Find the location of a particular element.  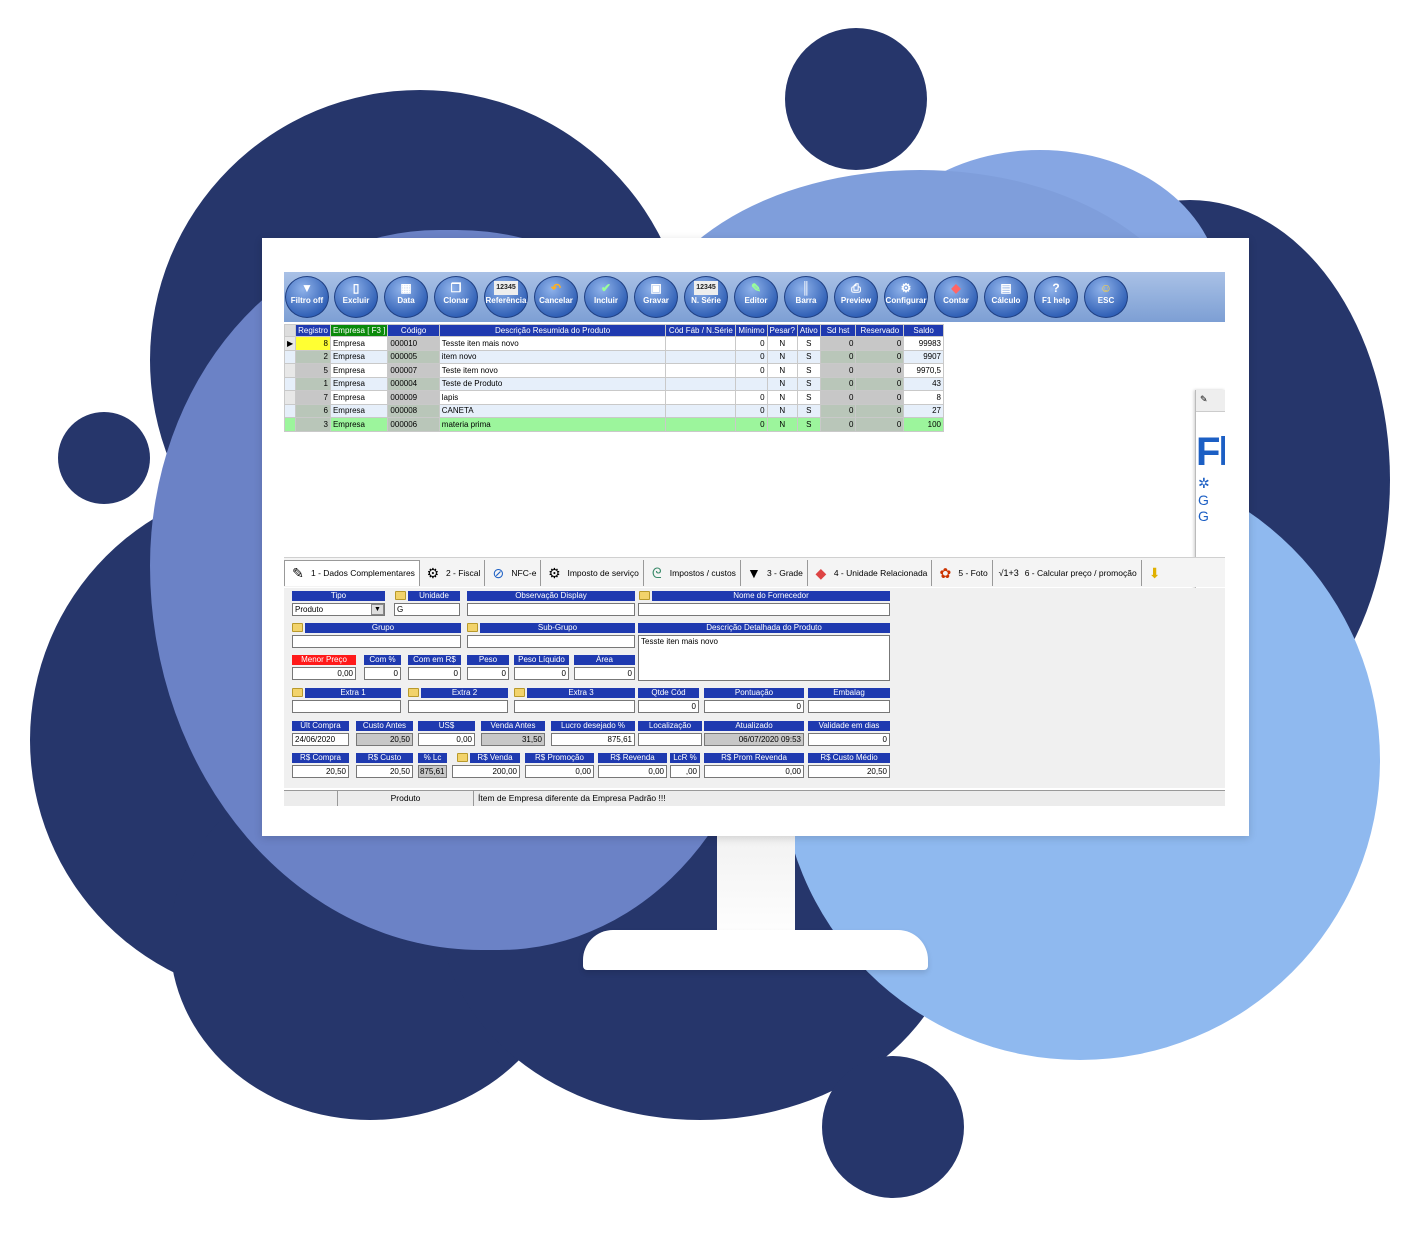

validade-field: 0 is located at coordinates (849, 739).